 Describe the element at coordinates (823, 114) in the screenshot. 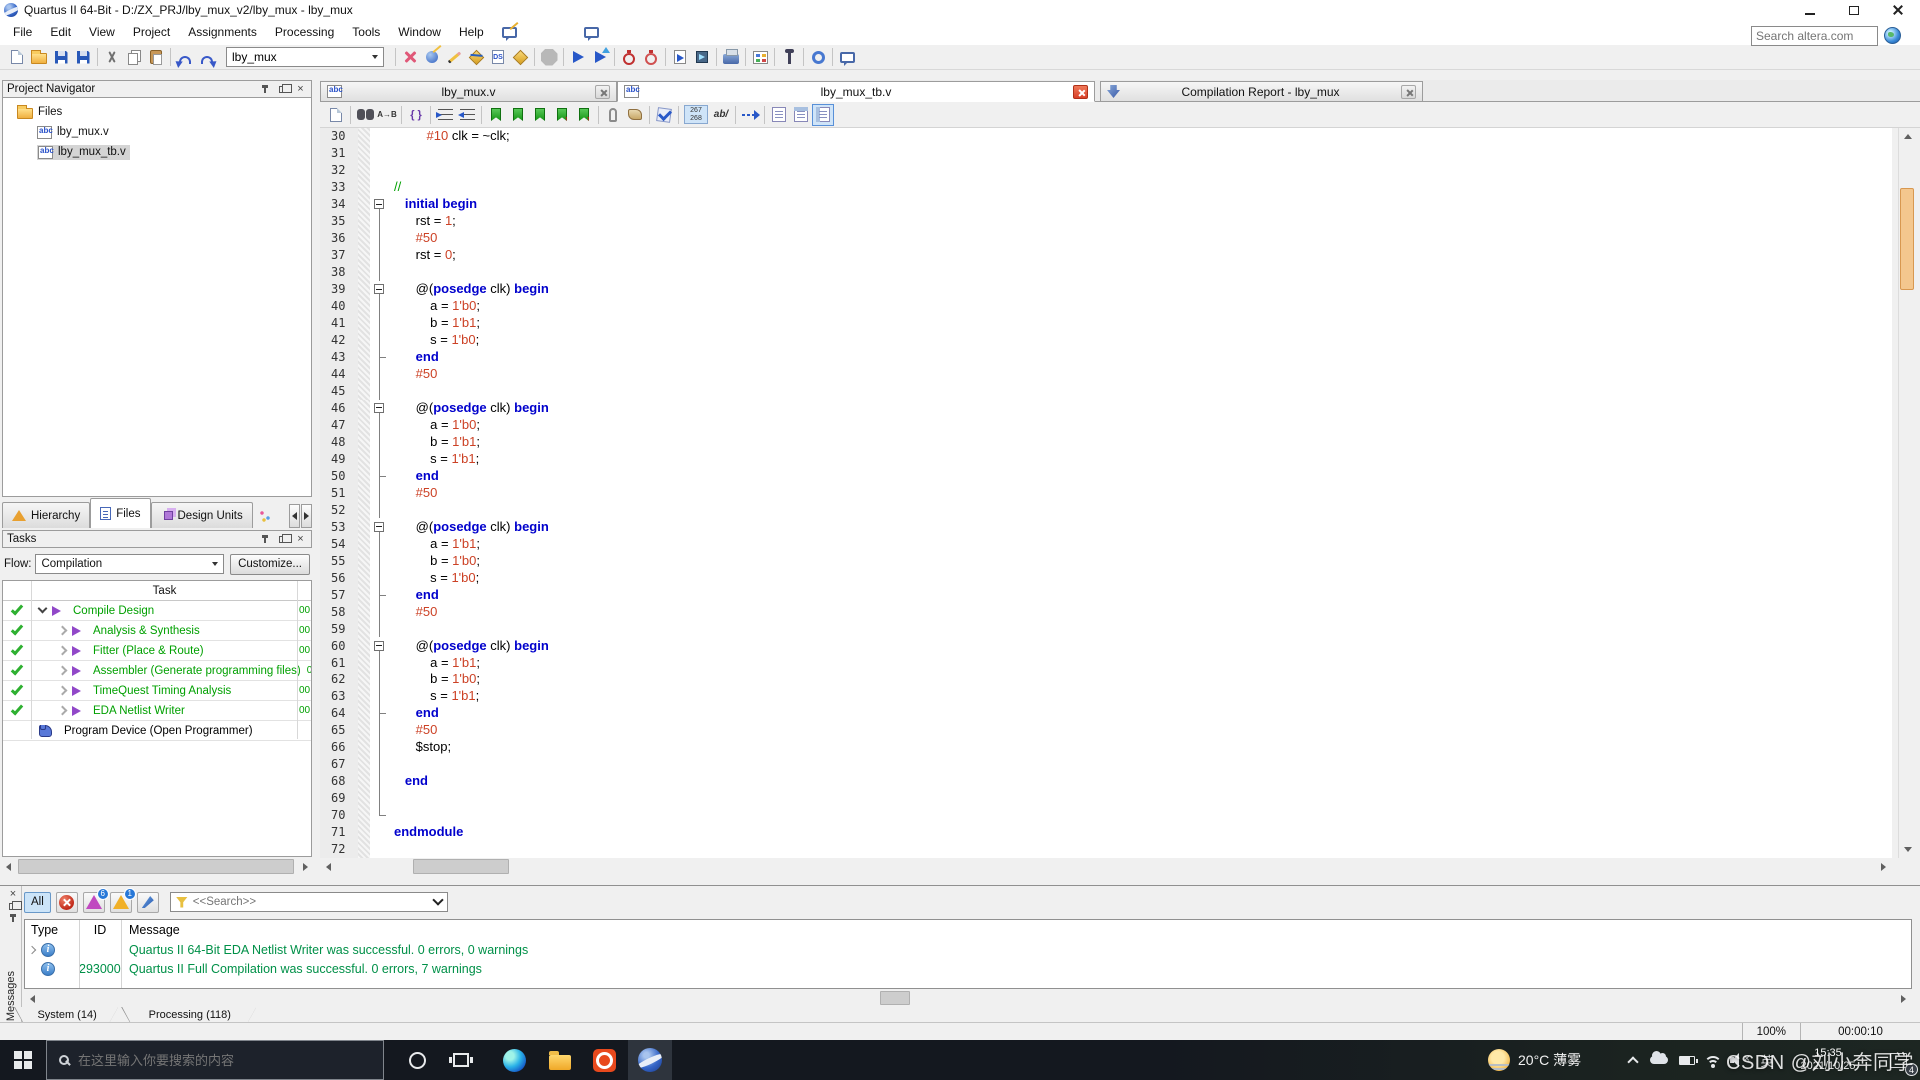

I see `outline-list-icon` at that location.